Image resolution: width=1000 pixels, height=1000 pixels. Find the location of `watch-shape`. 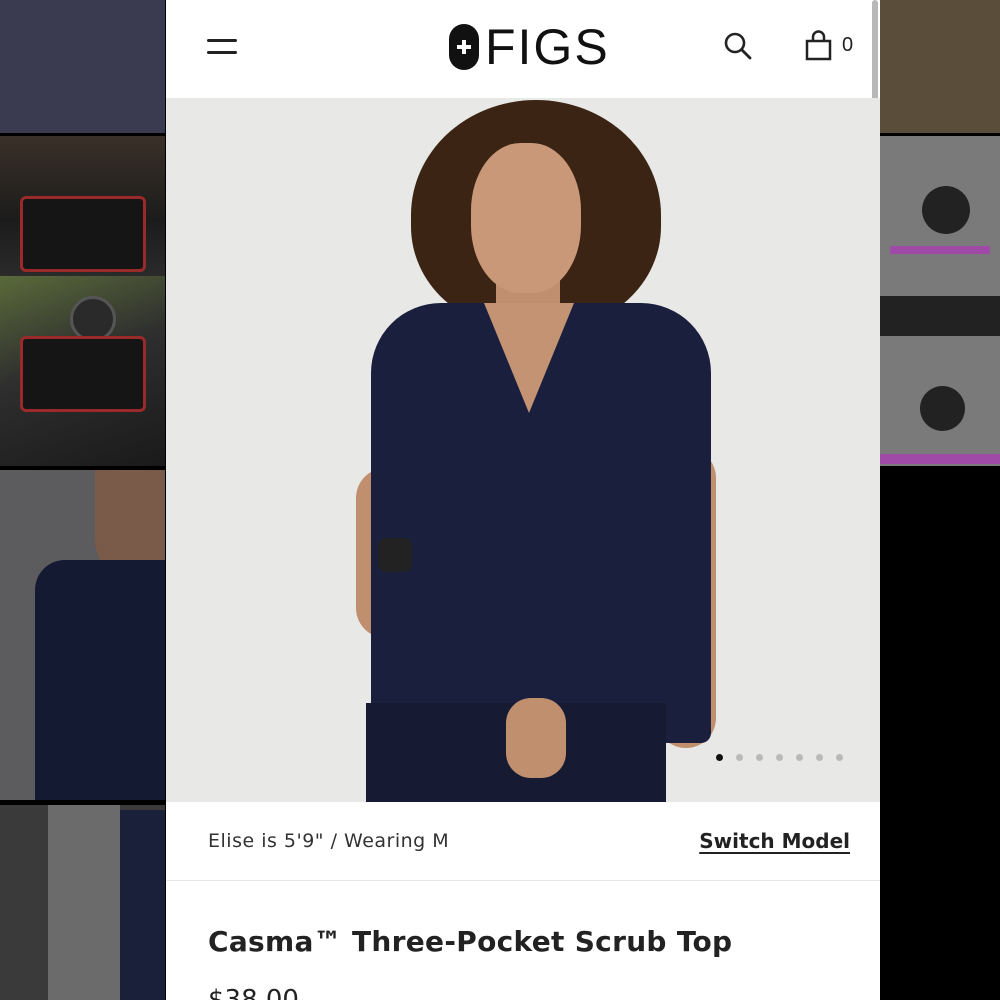

watch-shape is located at coordinates (395, 555).